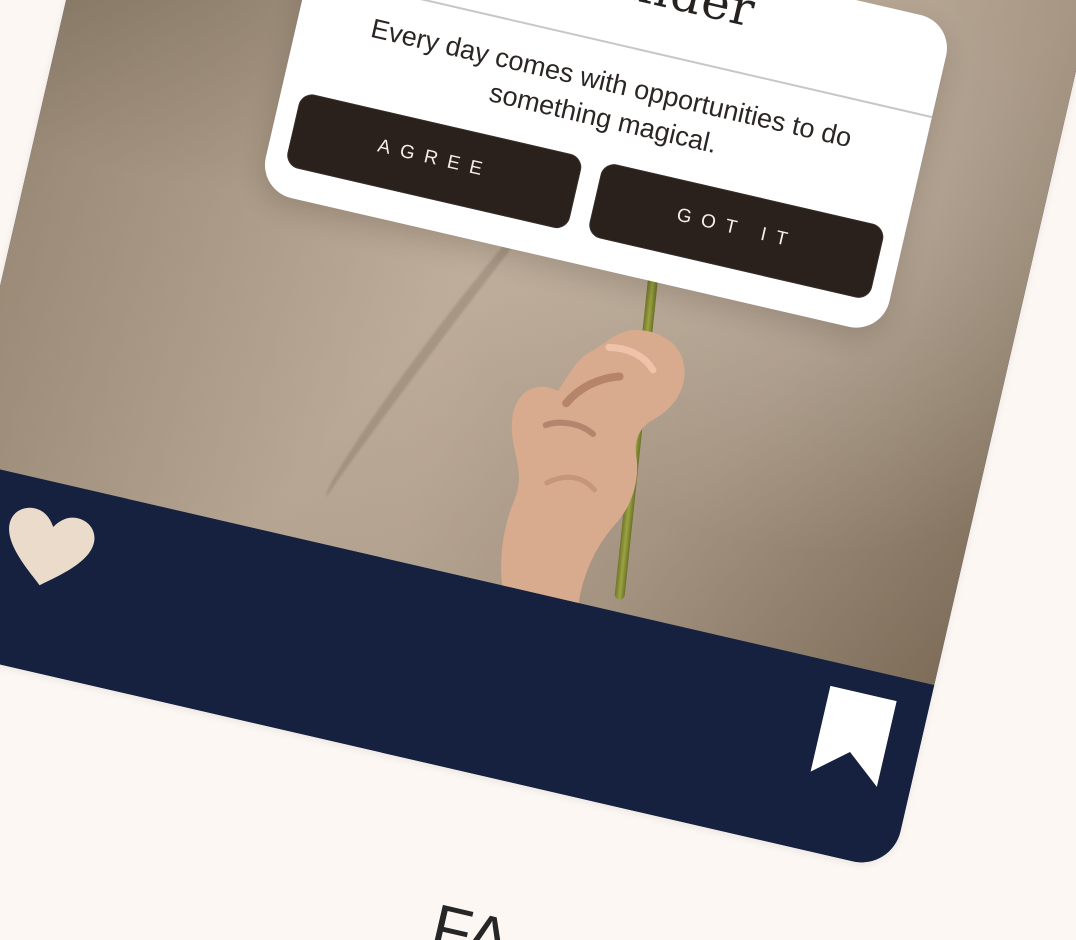 Image resolution: width=1076 pixels, height=940 pixels. Describe the element at coordinates (434, 159) in the screenshot. I see `agree-button-label: AGREE` at that location.